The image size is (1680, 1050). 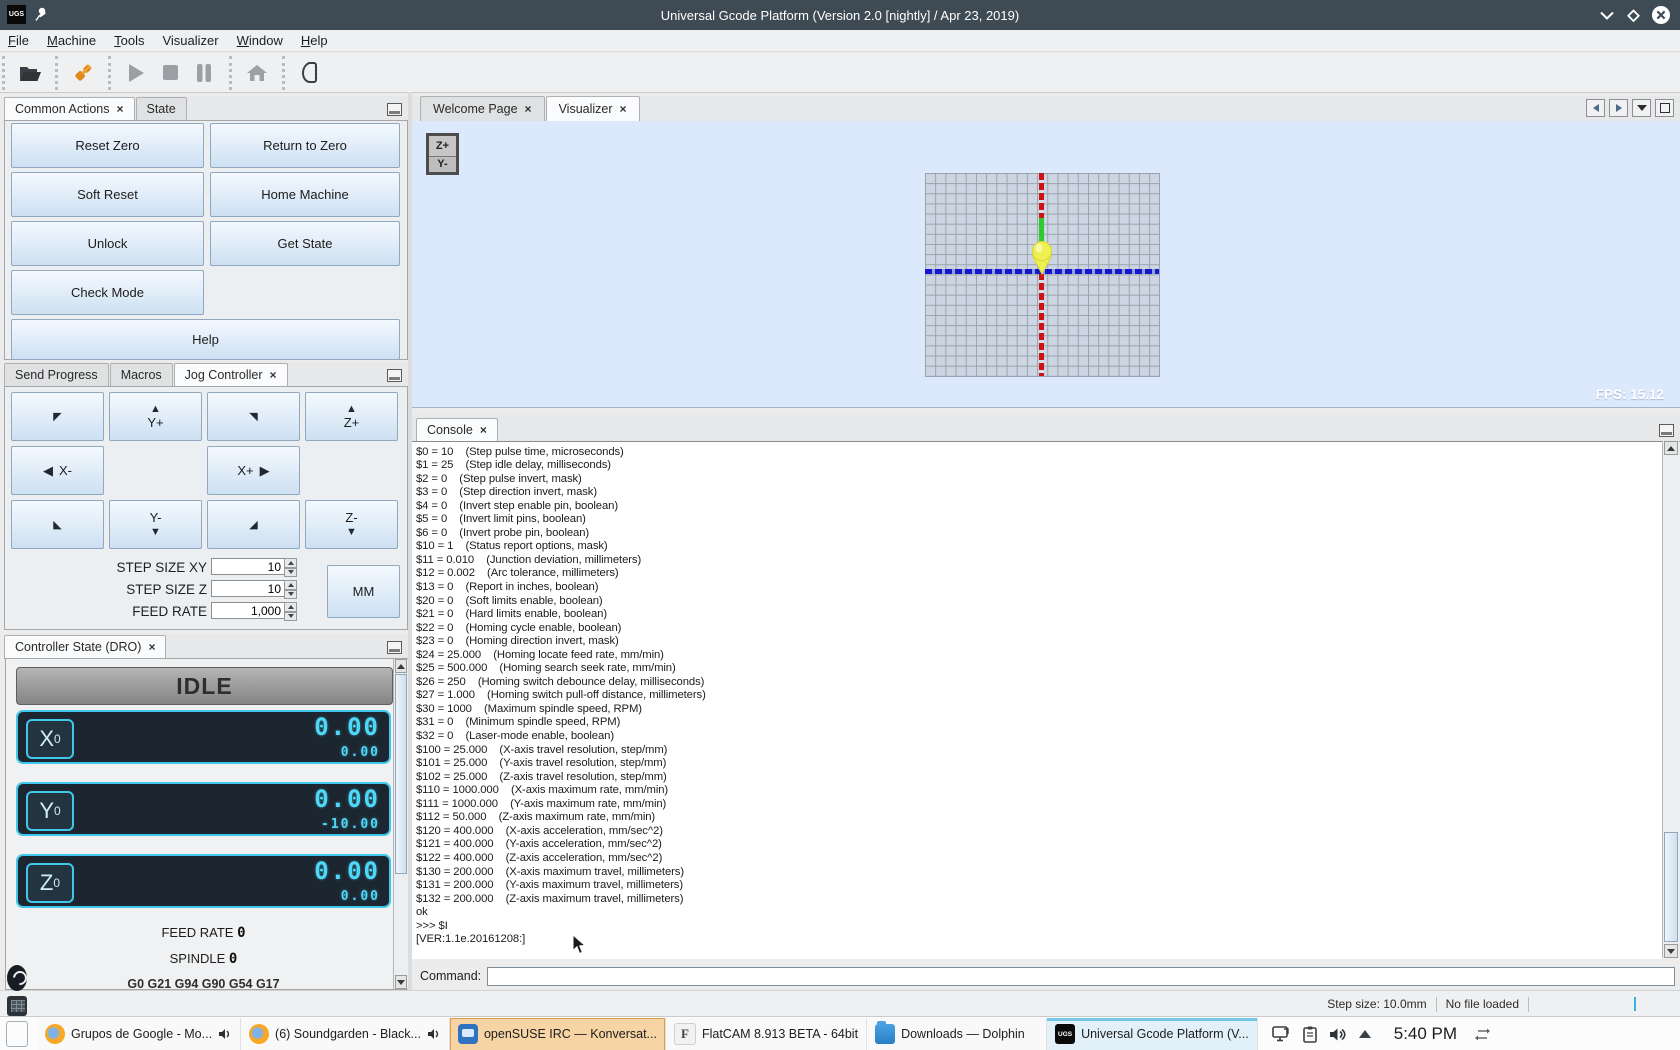 I want to click on tab-console: Console ×, so click(x=457, y=429).